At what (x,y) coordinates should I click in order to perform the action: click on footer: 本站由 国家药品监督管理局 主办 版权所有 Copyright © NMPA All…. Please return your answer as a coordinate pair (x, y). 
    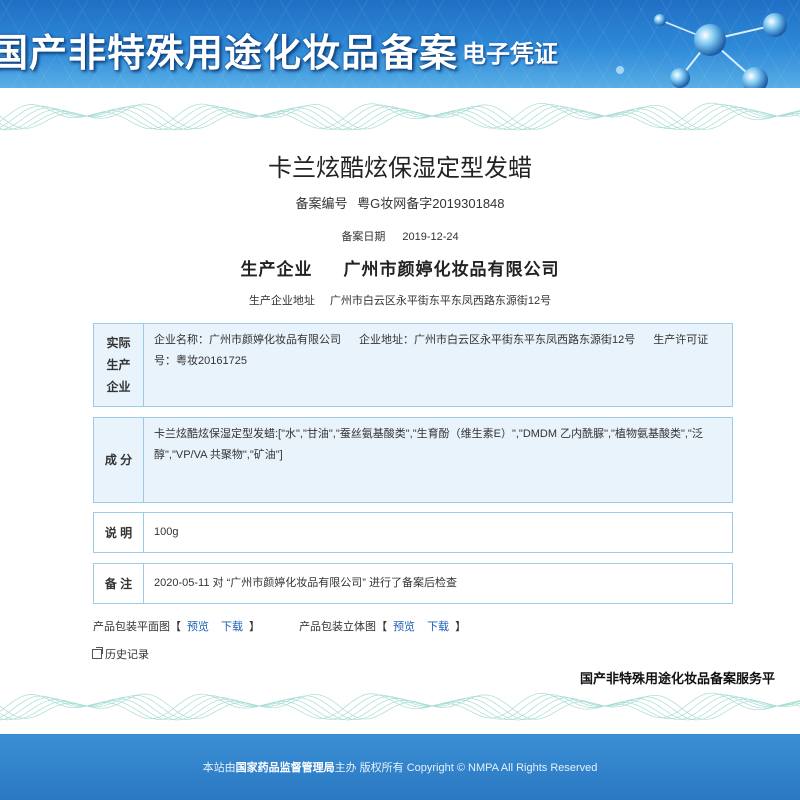
    Looking at the image, I should click on (400, 767).